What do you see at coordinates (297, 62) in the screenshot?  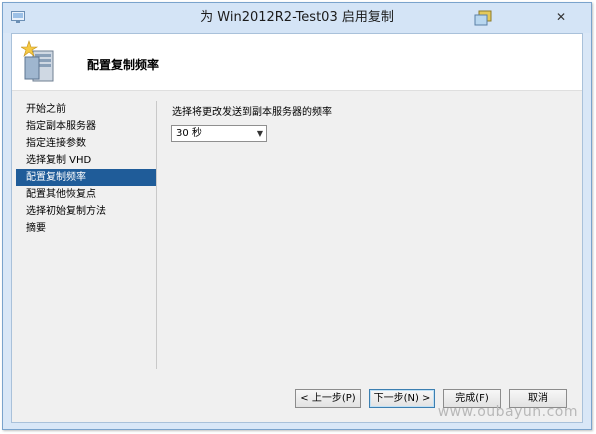 I see `page-header: 配置复制频率` at bounding box center [297, 62].